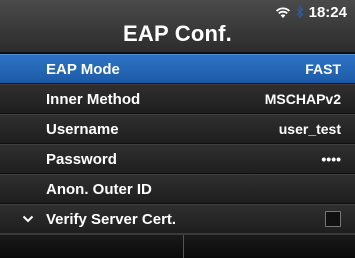 The height and width of the screenshot is (258, 355). I want to click on chevron-down-icon, so click(28, 219).